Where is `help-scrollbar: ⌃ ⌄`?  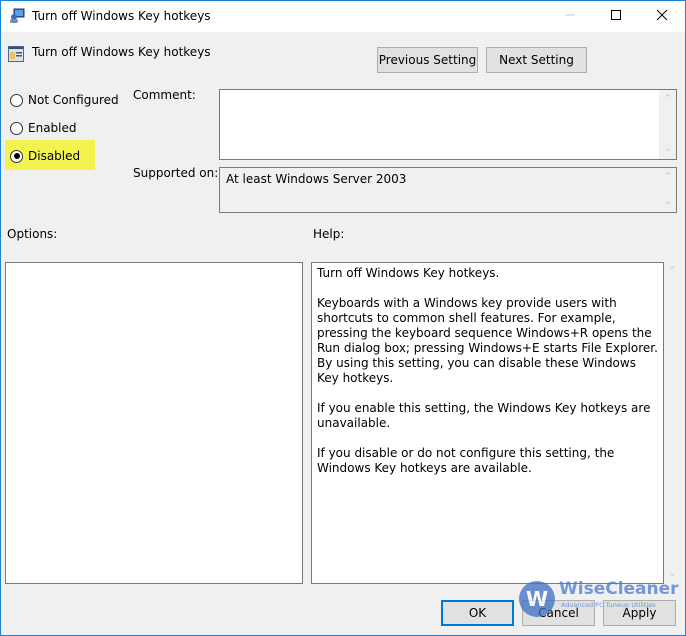 help-scrollbar: ⌃ ⌄ is located at coordinates (672, 423).